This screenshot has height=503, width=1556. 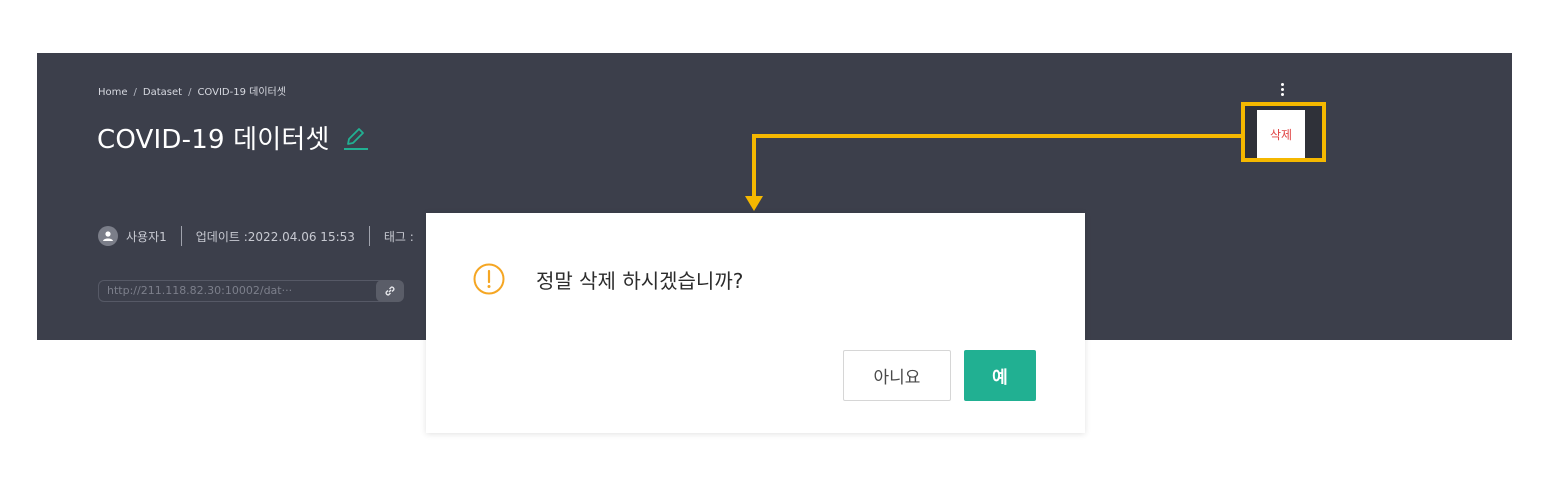 What do you see at coordinates (275, 236) in the screenshot?
I see `updated-timestamp: 업데이트 :2022.04.06 15:53` at bounding box center [275, 236].